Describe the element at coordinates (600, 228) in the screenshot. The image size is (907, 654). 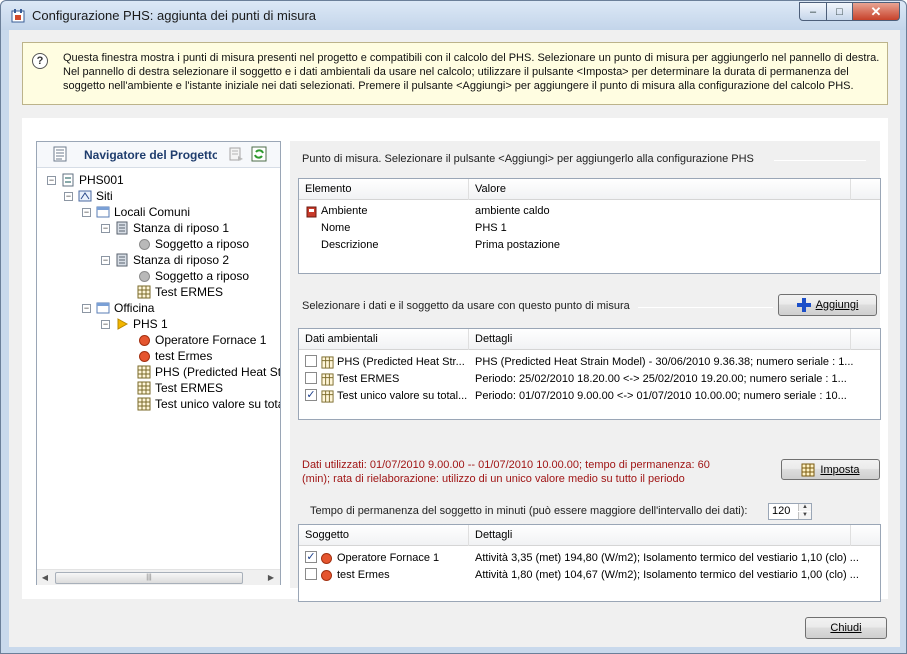
I see `point-row: Nome PHS 1` at that location.